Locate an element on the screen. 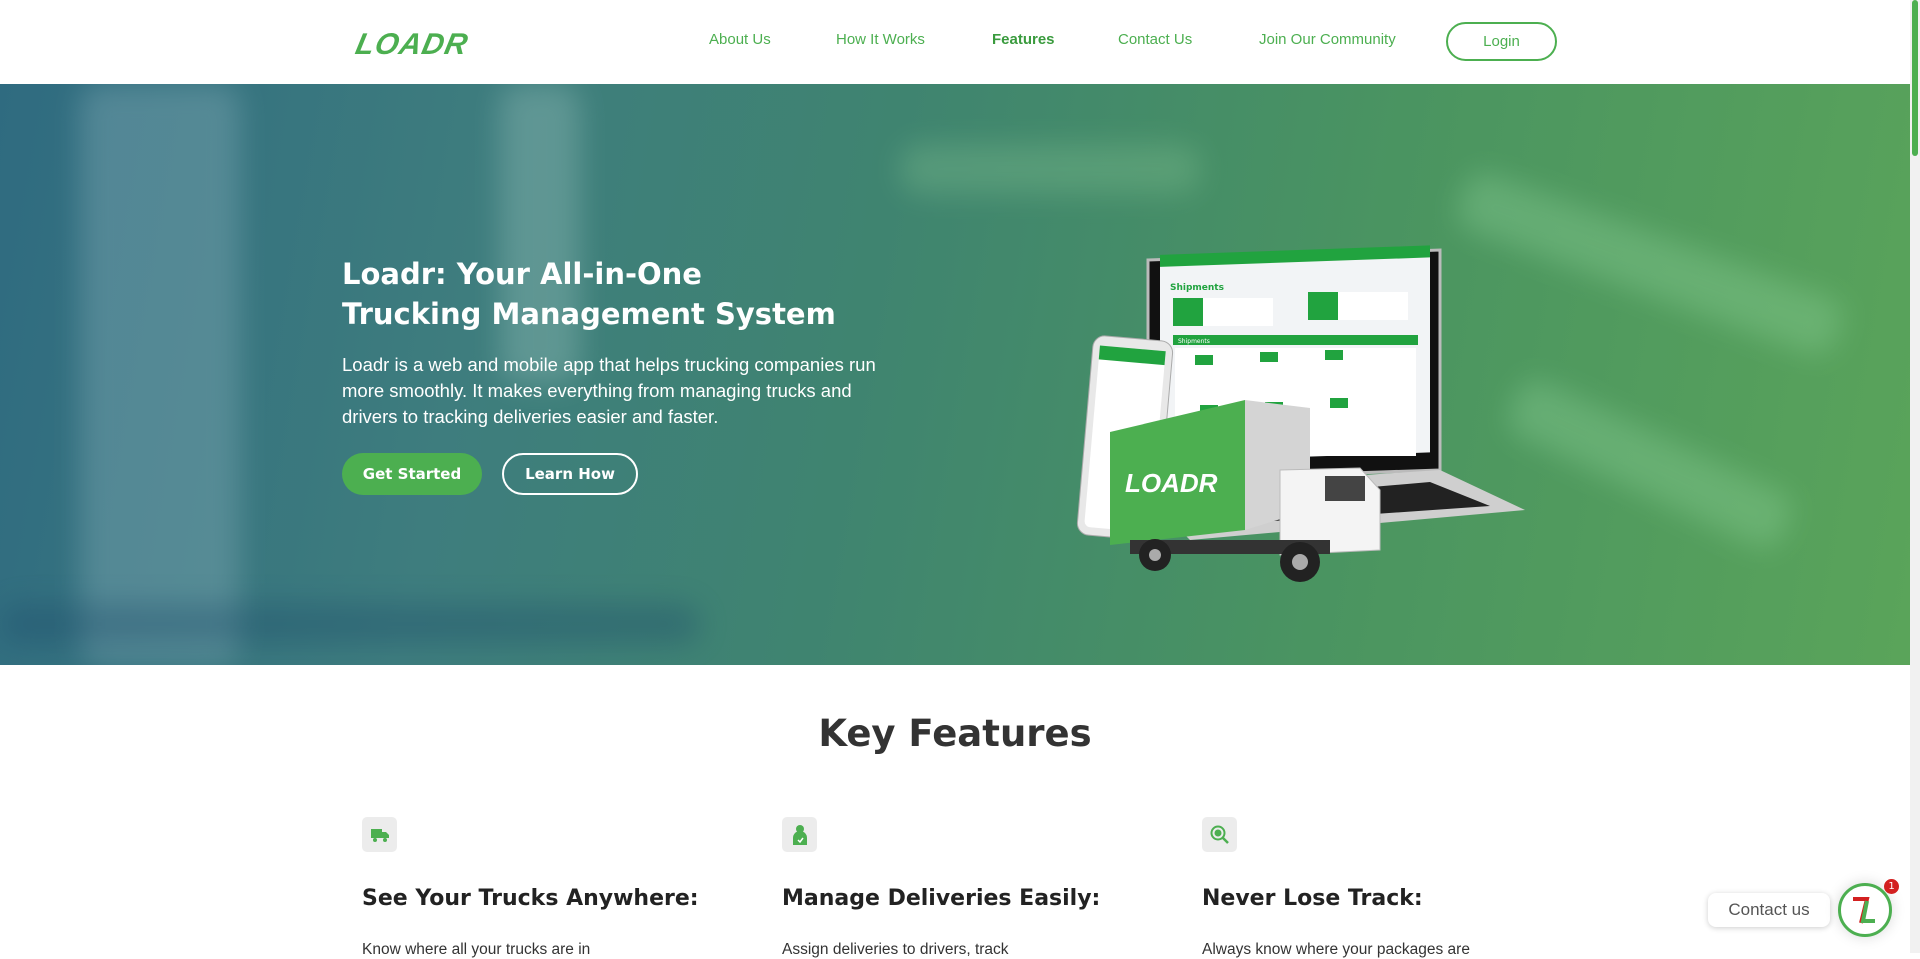  contact-us-chat-label: Contact us is located at coordinates (1769, 910).